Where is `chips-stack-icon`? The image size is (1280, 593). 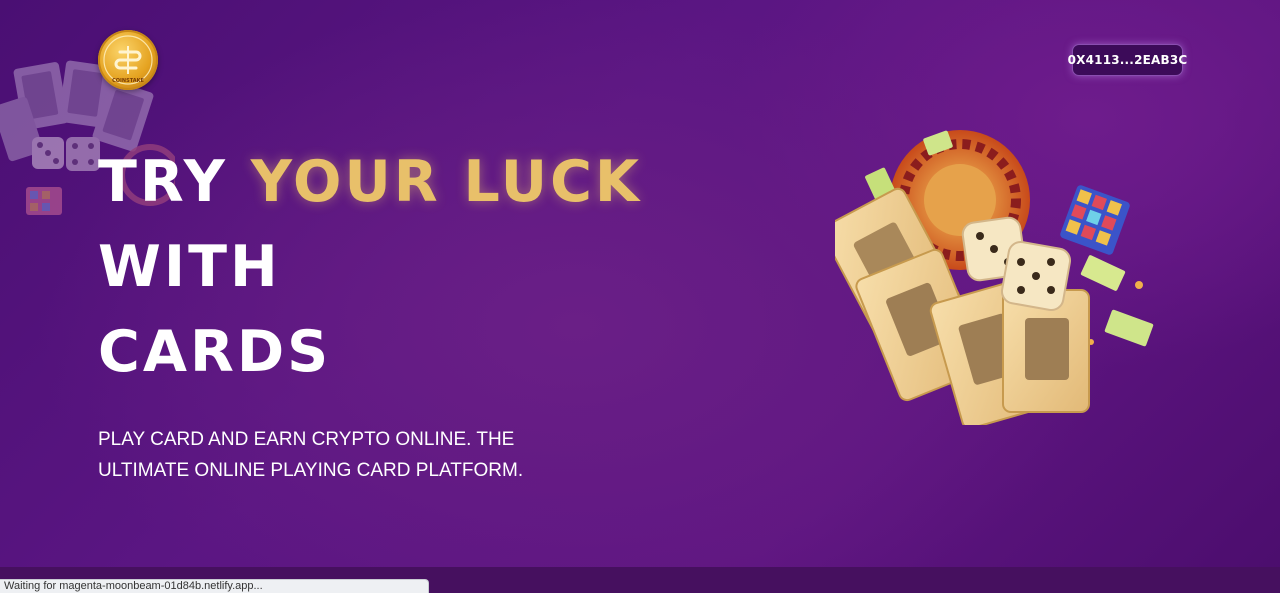 chips-stack-icon is located at coordinates (1095, 220).